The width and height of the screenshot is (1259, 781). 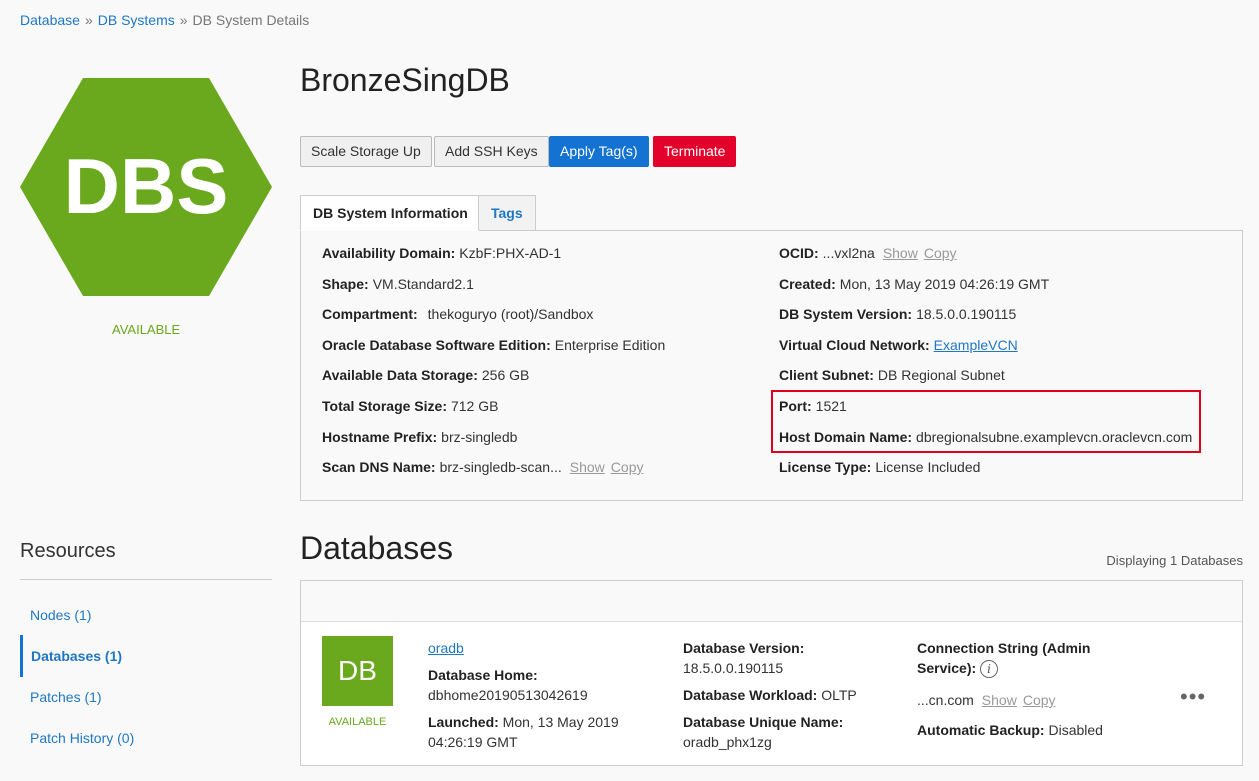 What do you see at coordinates (839, 695) in the screenshot?
I see `database-workload-value: OLTP` at bounding box center [839, 695].